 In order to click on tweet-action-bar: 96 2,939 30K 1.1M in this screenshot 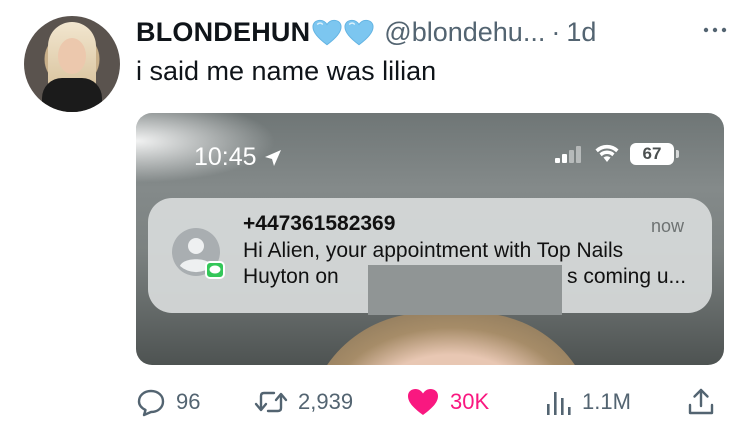, I will do `click(429, 402)`.